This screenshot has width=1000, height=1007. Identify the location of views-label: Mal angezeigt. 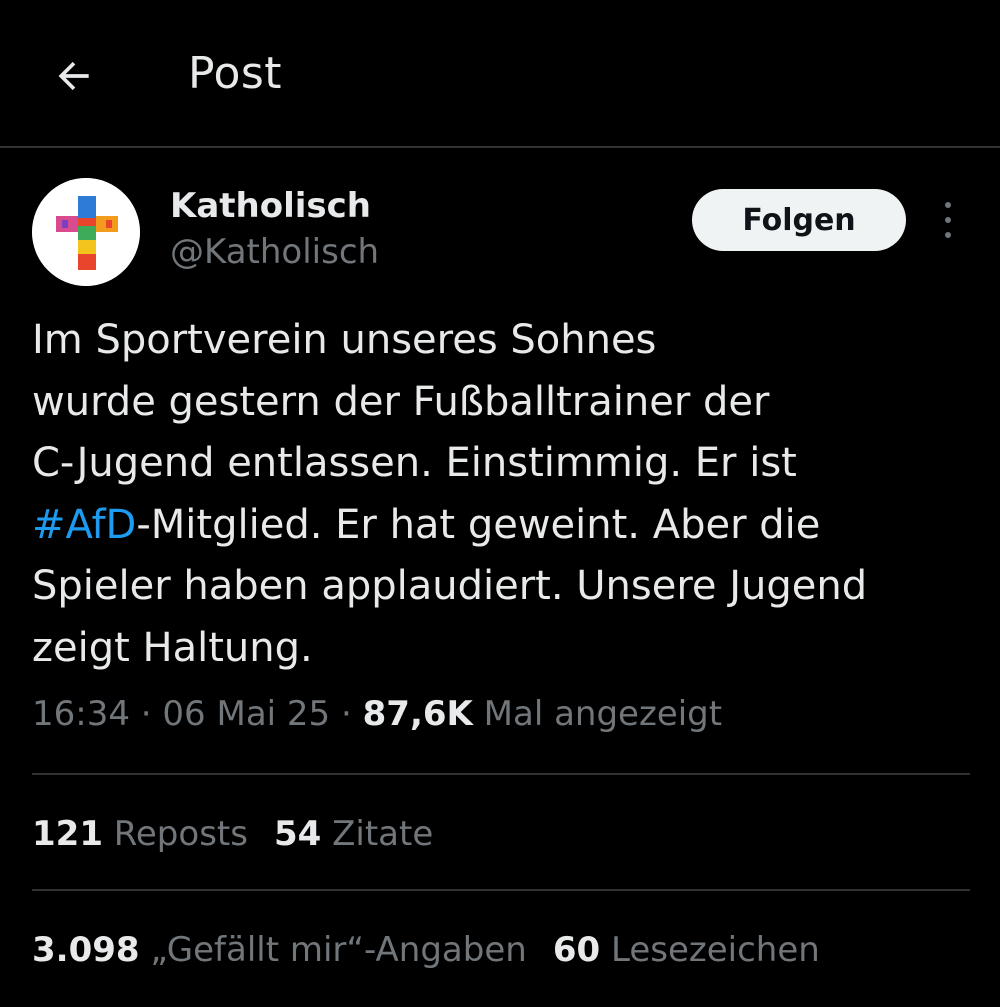
(597, 714).